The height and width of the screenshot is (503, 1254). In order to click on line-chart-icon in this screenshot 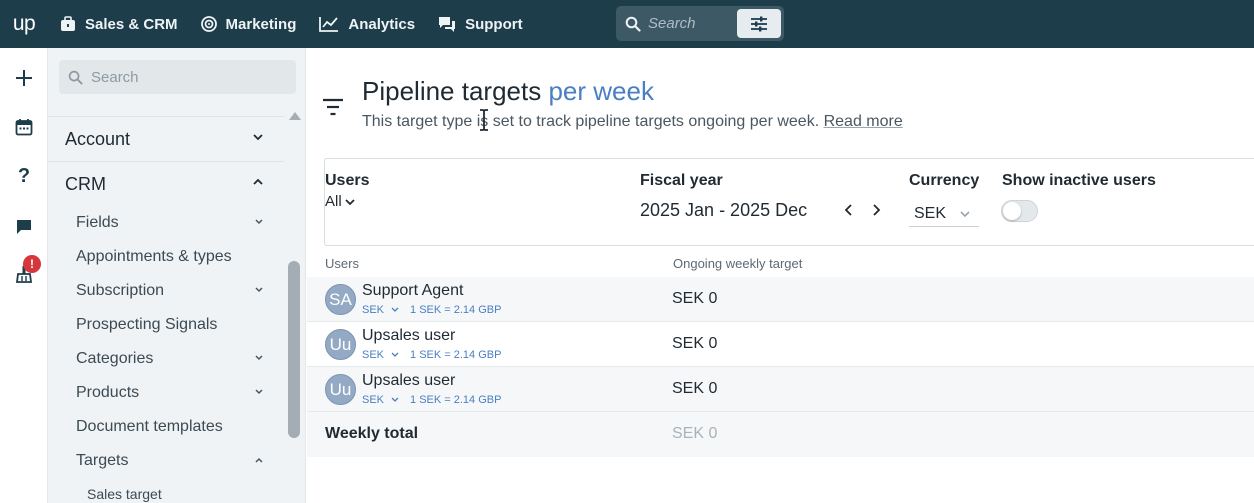, I will do `click(329, 24)`.